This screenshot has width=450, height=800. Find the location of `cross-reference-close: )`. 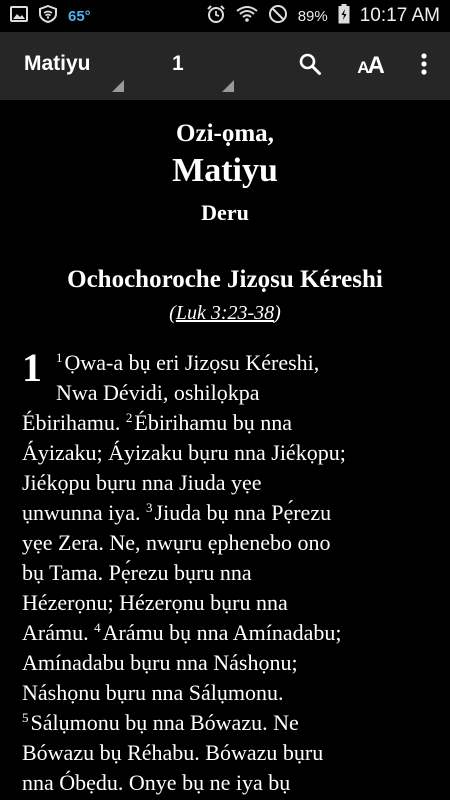

cross-reference-close: ) is located at coordinates (277, 313).